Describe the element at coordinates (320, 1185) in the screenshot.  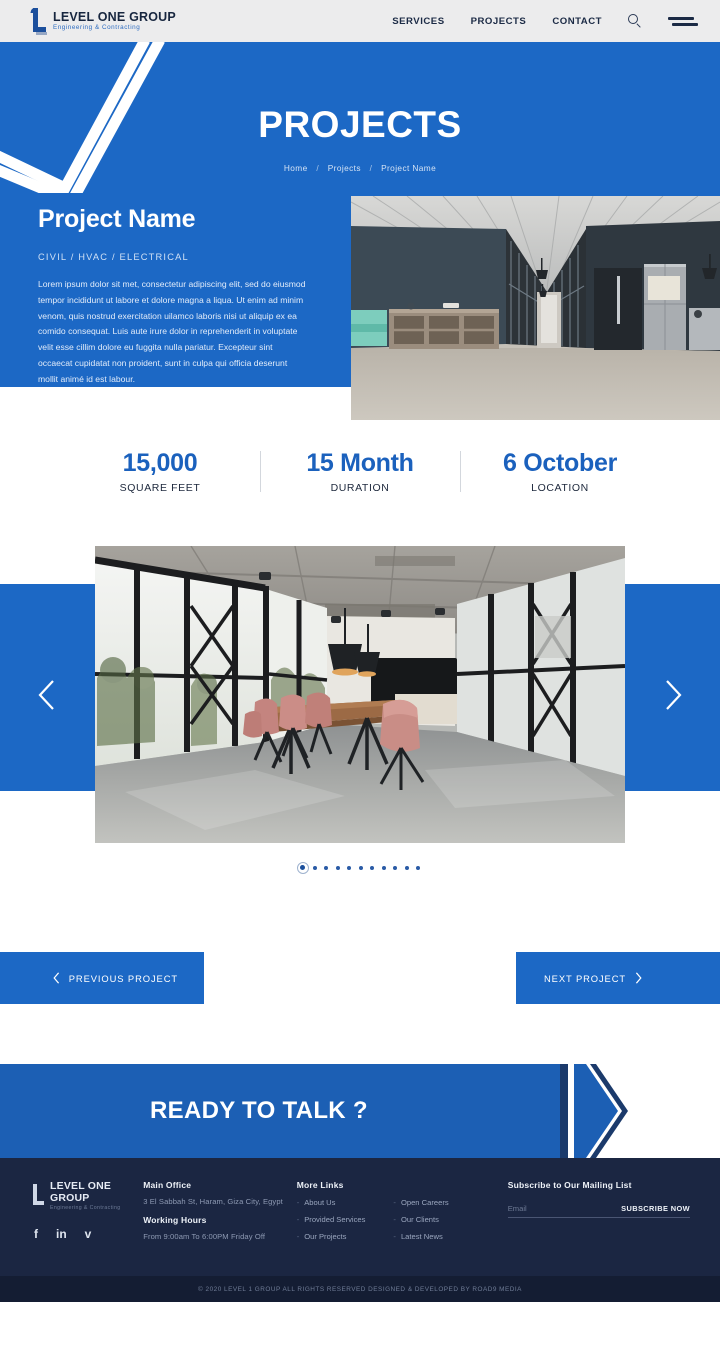
I see `more-links-heading: More Links` at that location.